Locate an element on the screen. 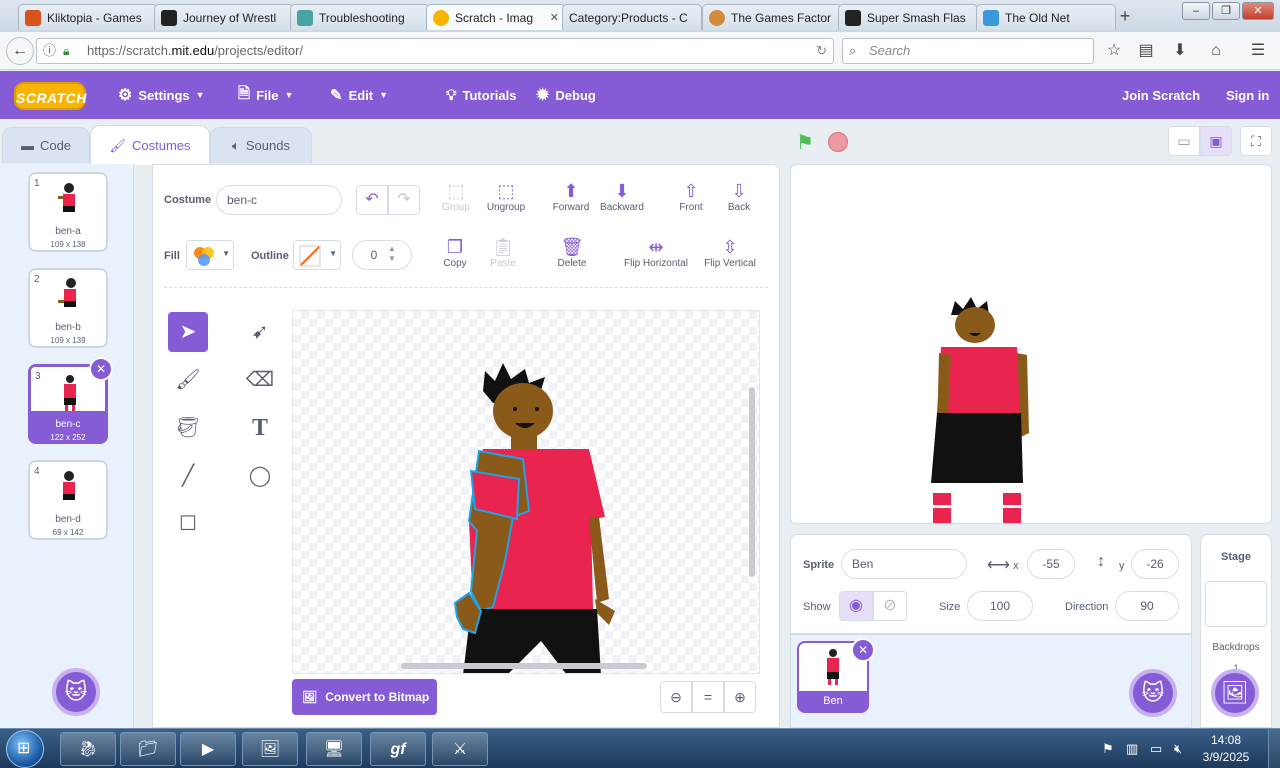 This screenshot has width=1280, height=768. choose-costume-button: 🐱︎ is located at coordinates (76, 692).